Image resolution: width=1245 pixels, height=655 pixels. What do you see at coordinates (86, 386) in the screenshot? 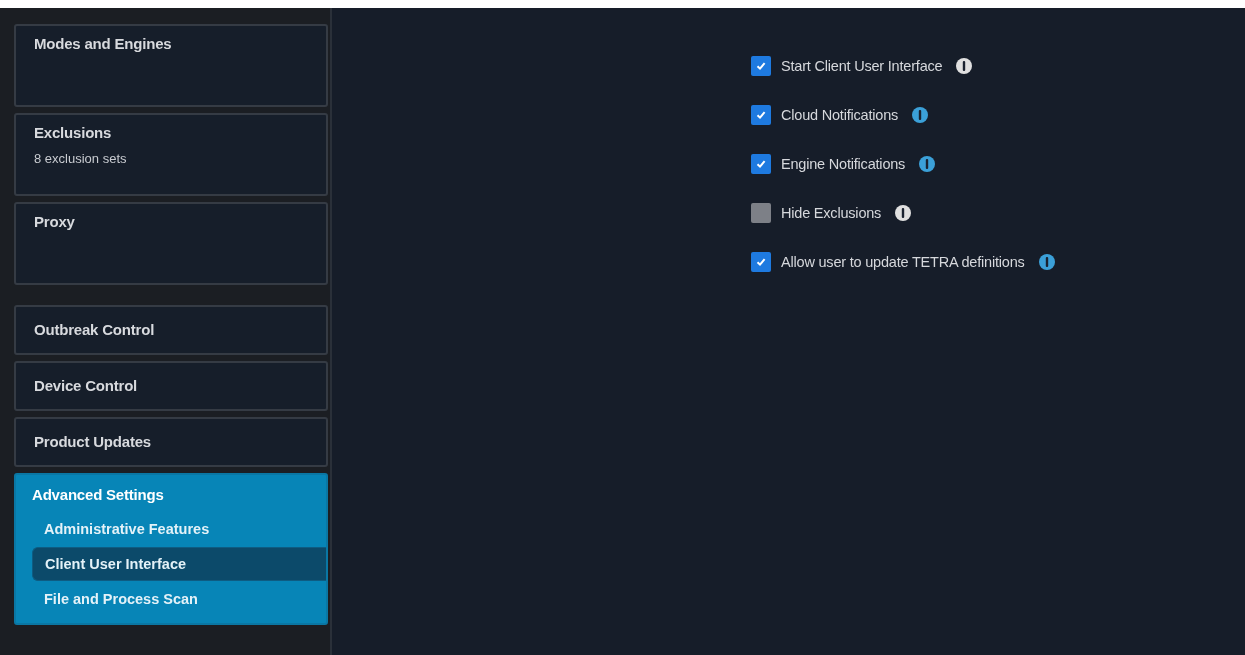
I see `section-title: Device Control` at bounding box center [86, 386].